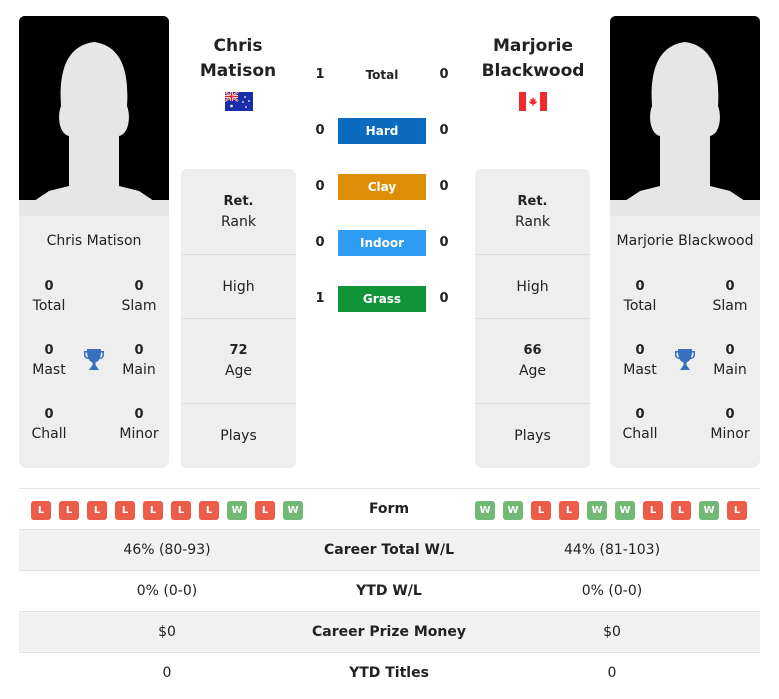 This screenshot has width=779, height=699. I want to click on player1-chall-titles: 0 Chall, so click(49, 424).